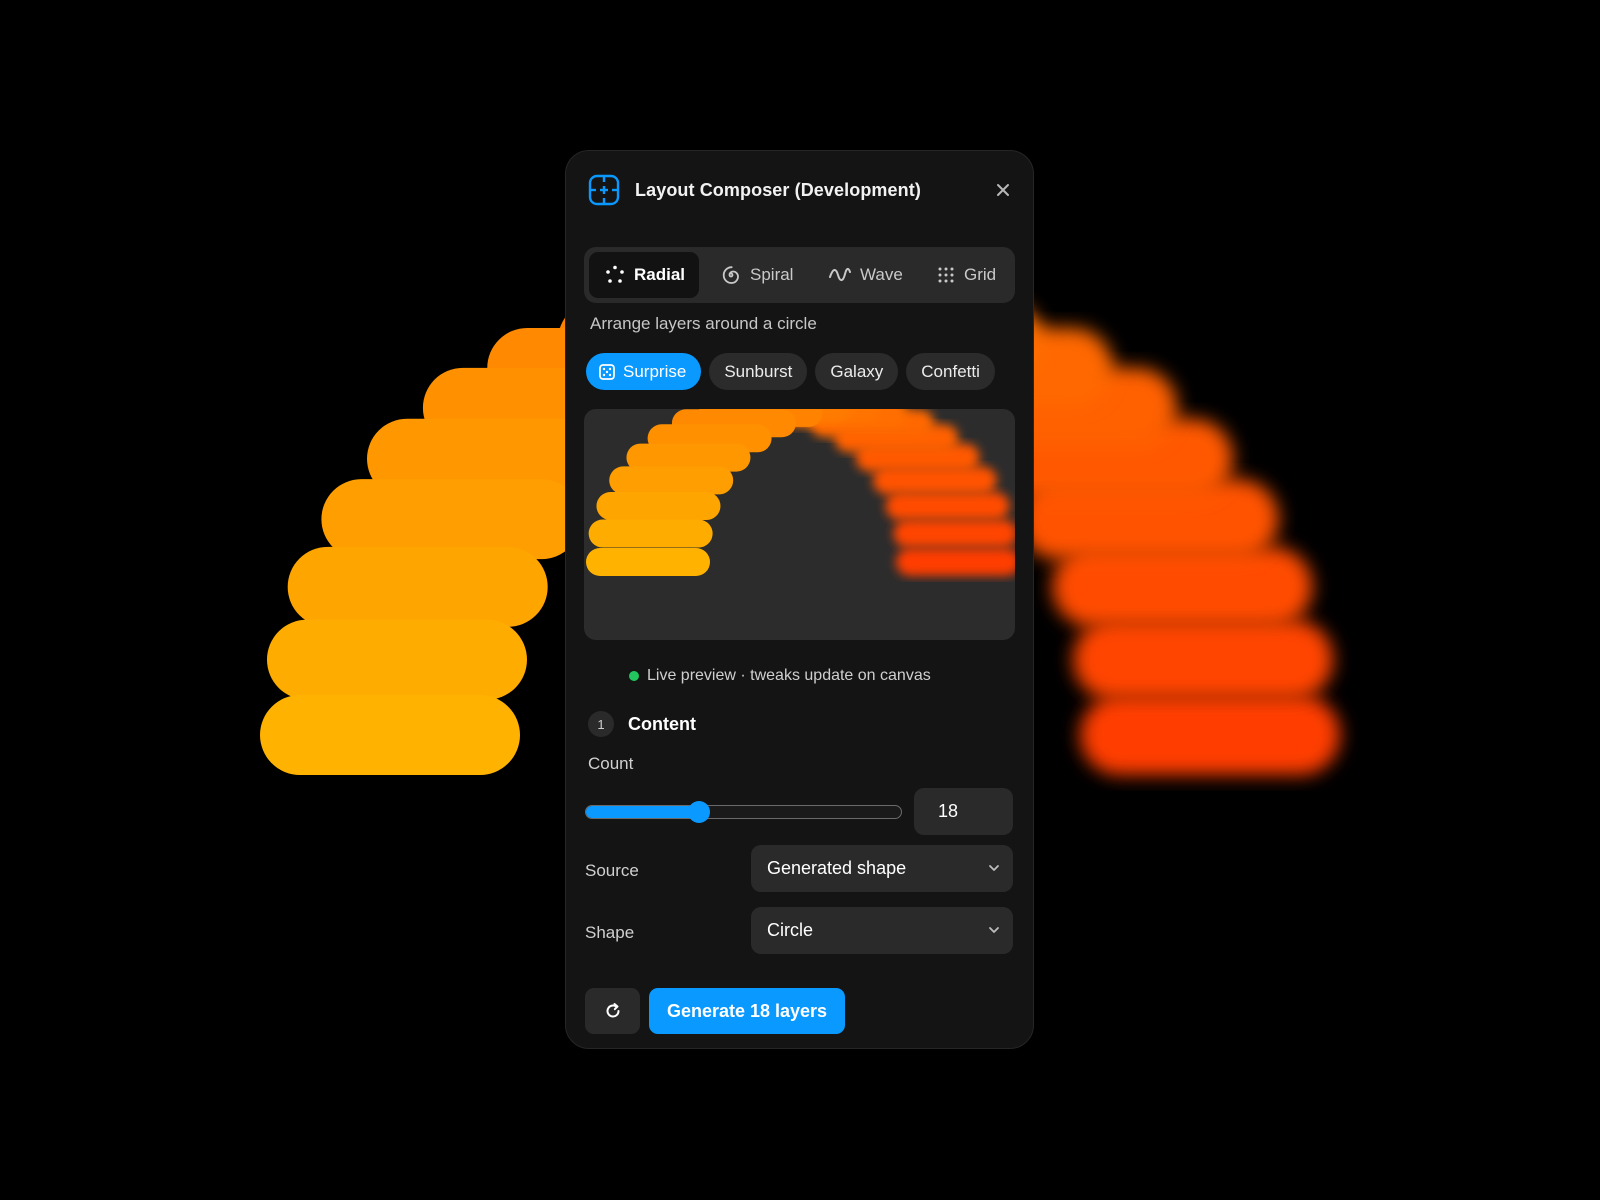 The image size is (1600, 1200). I want to click on preset-sunburst: Sunburst, so click(758, 371).